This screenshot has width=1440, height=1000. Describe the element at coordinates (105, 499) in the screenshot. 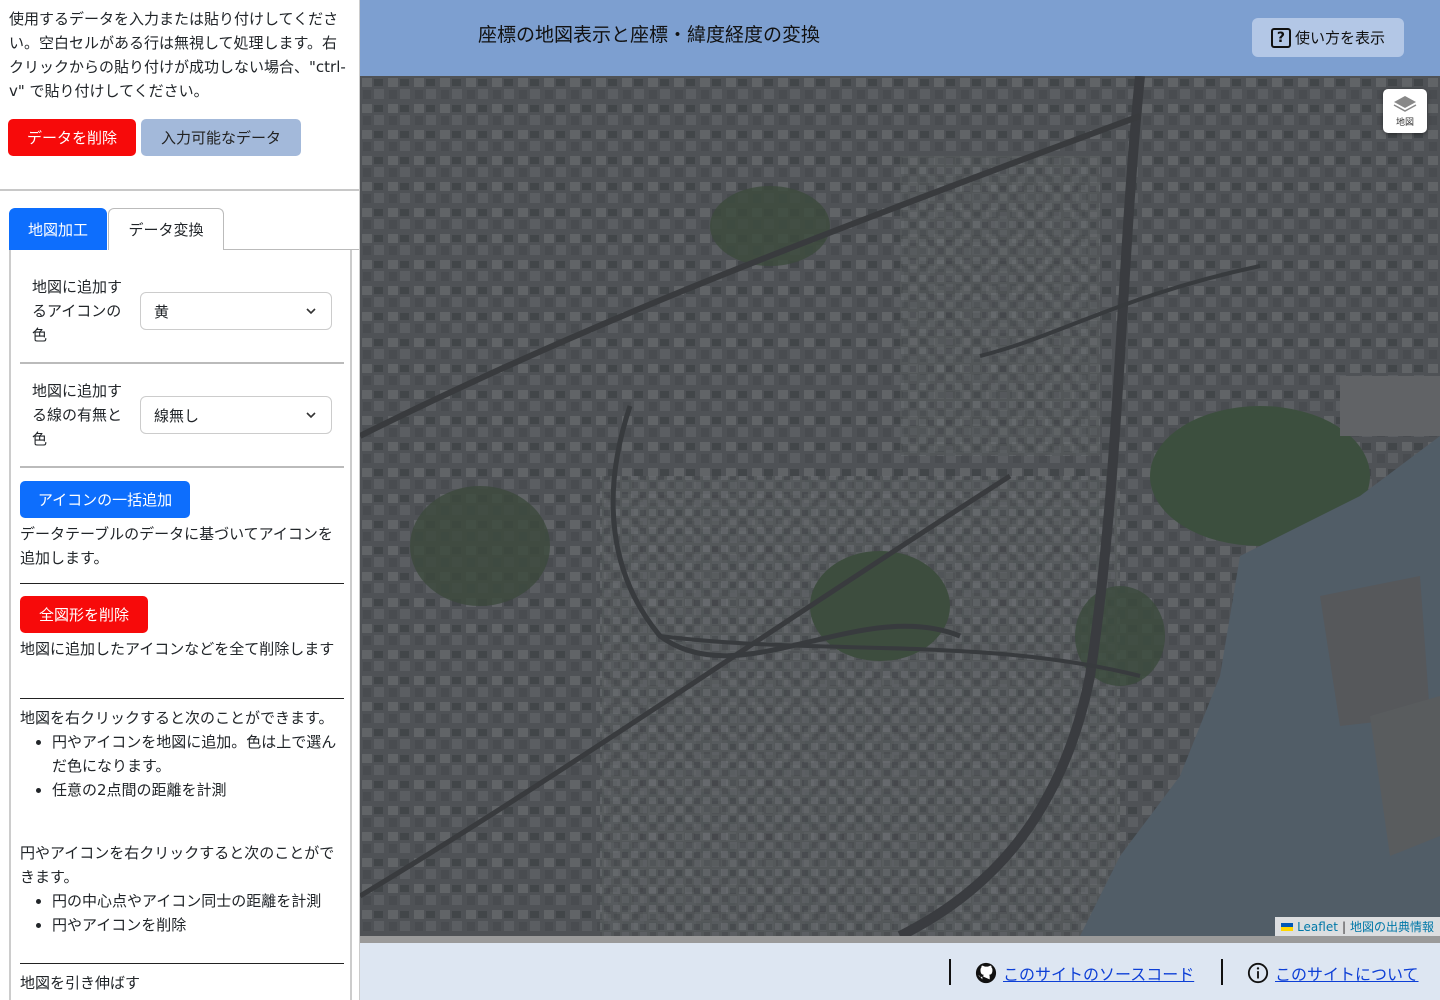

I see `bulk-add-icons-button: アイコンの一括追加` at that location.